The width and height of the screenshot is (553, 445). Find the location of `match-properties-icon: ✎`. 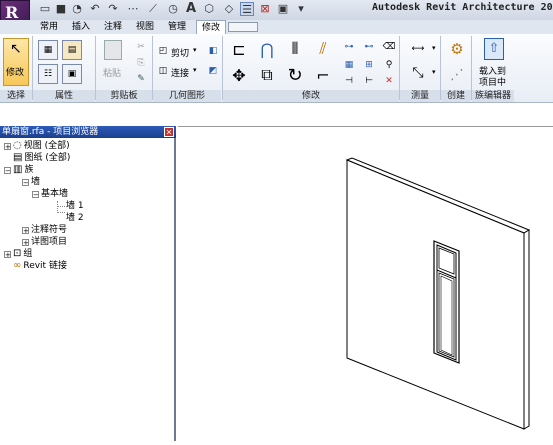

match-properties-icon: ✎ is located at coordinates (141, 79).